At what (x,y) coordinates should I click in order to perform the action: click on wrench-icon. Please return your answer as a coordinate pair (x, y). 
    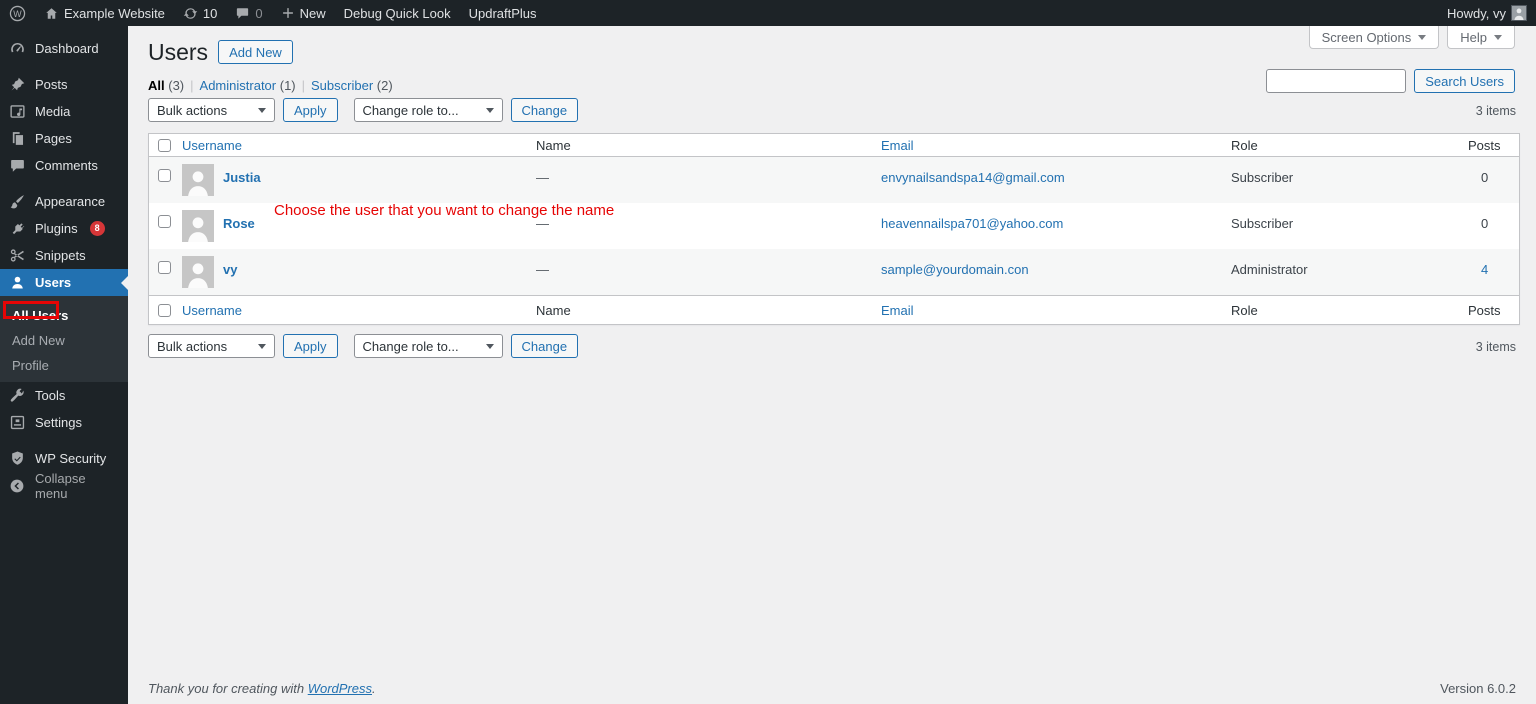
    Looking at the image, I should click on (17, 396).